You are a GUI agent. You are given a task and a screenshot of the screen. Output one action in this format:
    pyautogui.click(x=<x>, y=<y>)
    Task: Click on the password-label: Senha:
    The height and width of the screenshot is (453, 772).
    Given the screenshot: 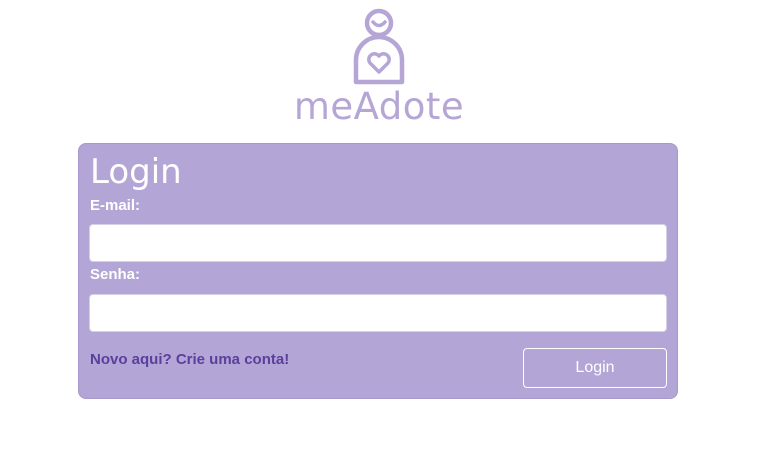 What is the action you would take?
    pyautogui.click(x=115, y=274)
    